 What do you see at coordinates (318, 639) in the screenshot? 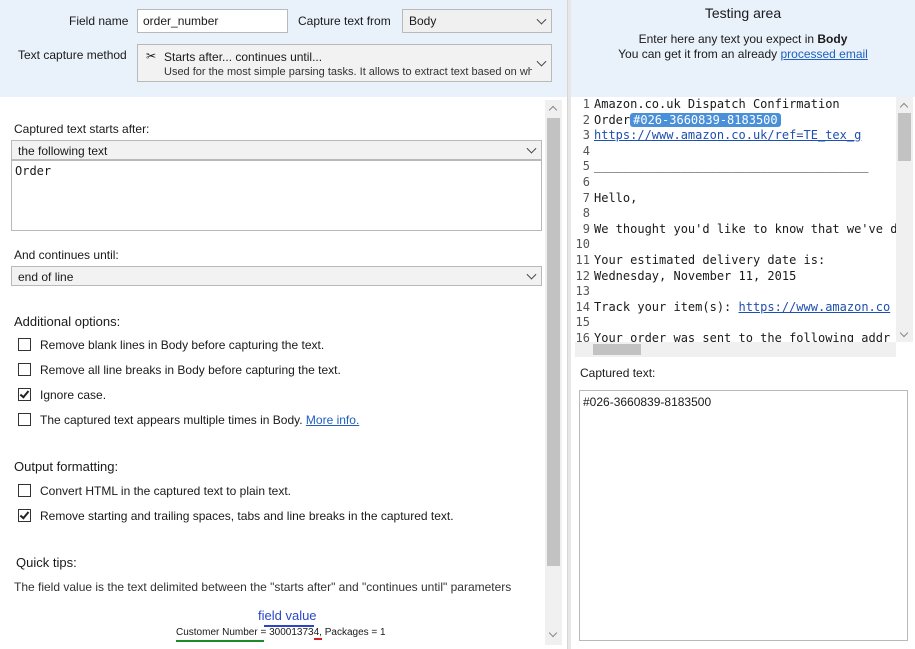
I see `continues-until-marker` at bounding box center [318, 639].